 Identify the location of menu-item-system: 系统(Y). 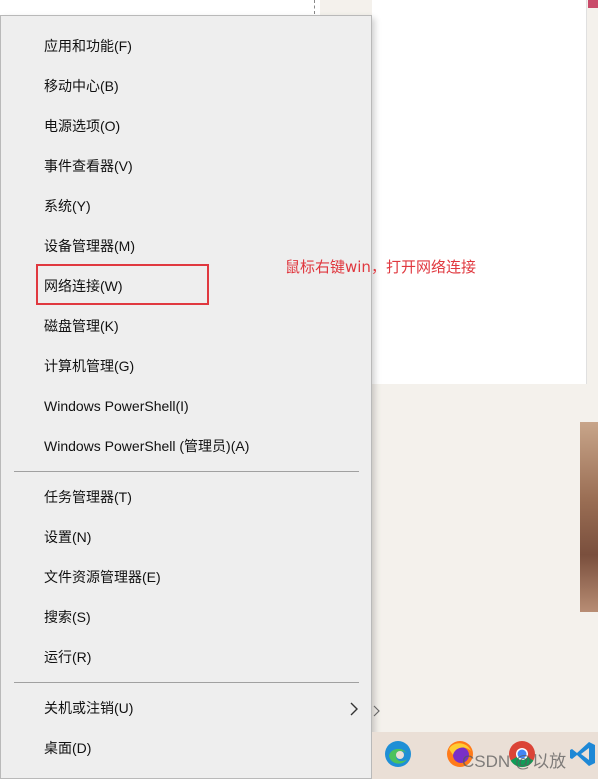
(186, 206).